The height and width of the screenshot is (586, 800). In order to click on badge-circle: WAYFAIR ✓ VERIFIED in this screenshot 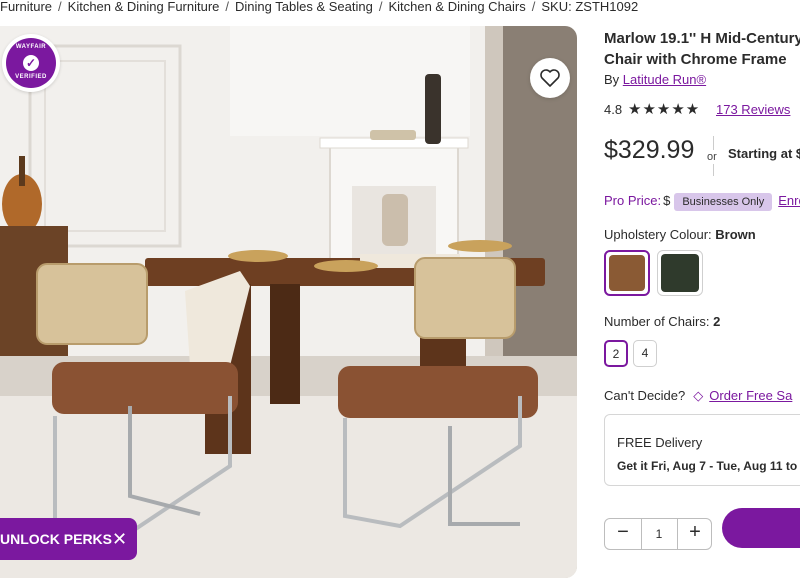, I will do `click(31, 63)`.